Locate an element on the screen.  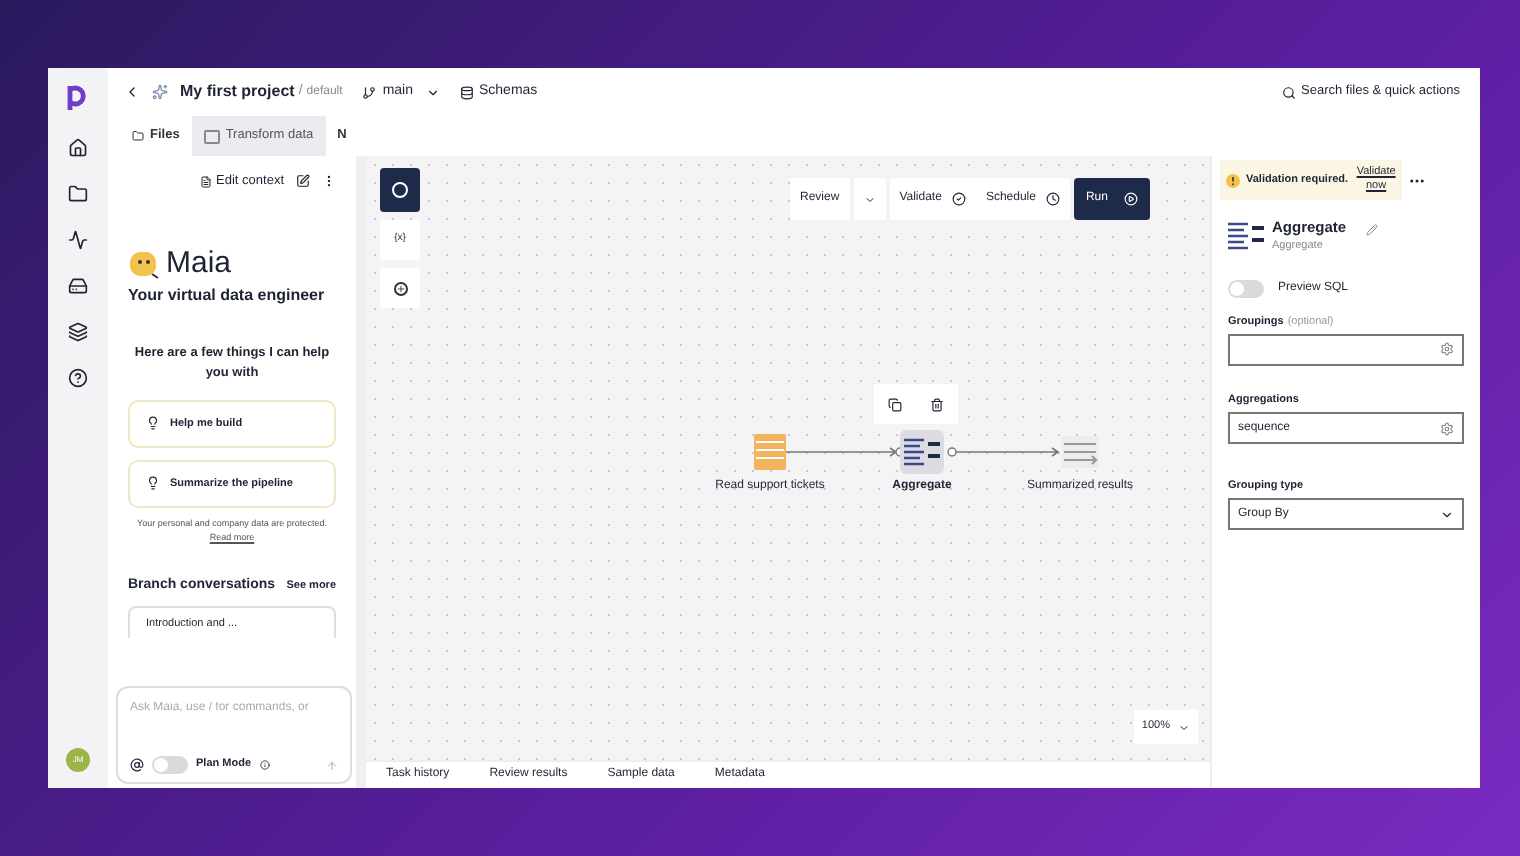
project-name: My first project is located at coordinates (237, 92).